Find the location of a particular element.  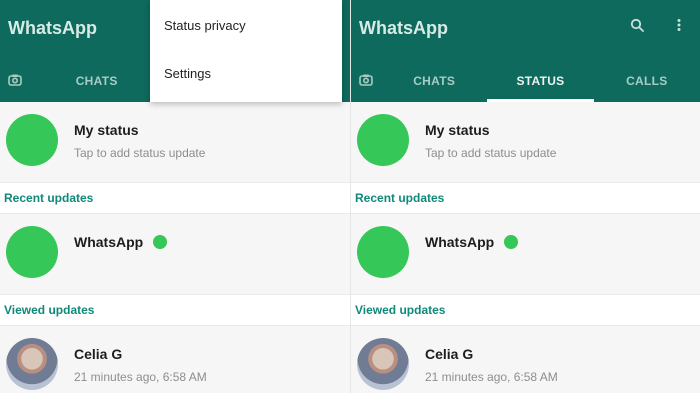

overflow-menu-button is located at coordinates (679, 27).